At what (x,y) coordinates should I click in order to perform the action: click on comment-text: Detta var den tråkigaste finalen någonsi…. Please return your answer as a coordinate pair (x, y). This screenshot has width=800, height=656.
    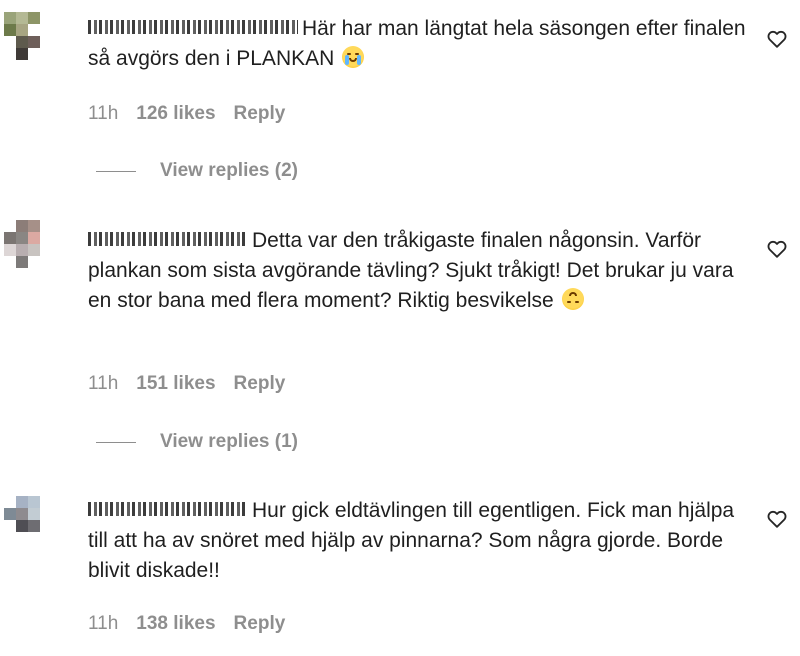
    Looking at the image, I should click on (418, 271).